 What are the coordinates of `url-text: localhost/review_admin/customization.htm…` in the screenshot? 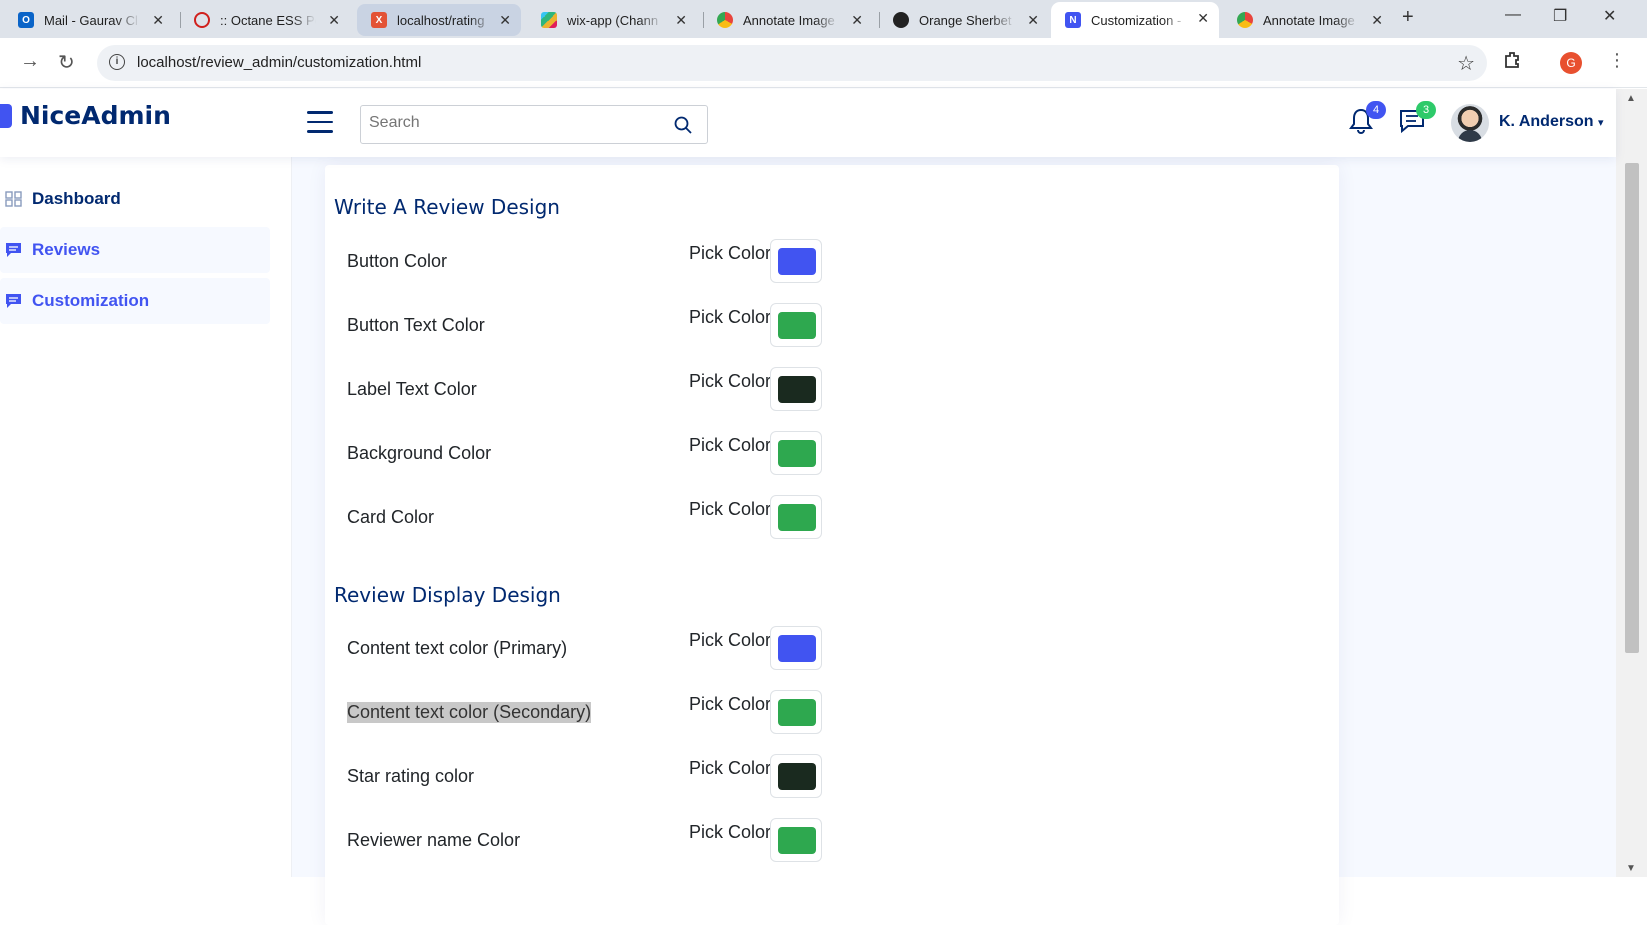 It's located at (279, 62).